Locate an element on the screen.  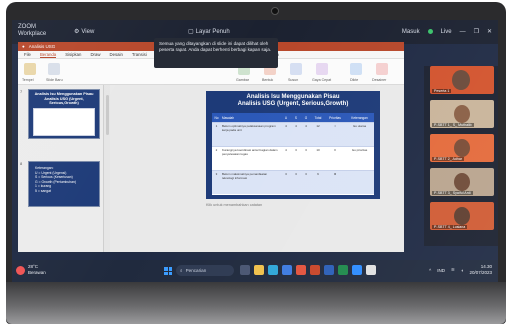
new-slide-button is located at coordinates (54, 69).